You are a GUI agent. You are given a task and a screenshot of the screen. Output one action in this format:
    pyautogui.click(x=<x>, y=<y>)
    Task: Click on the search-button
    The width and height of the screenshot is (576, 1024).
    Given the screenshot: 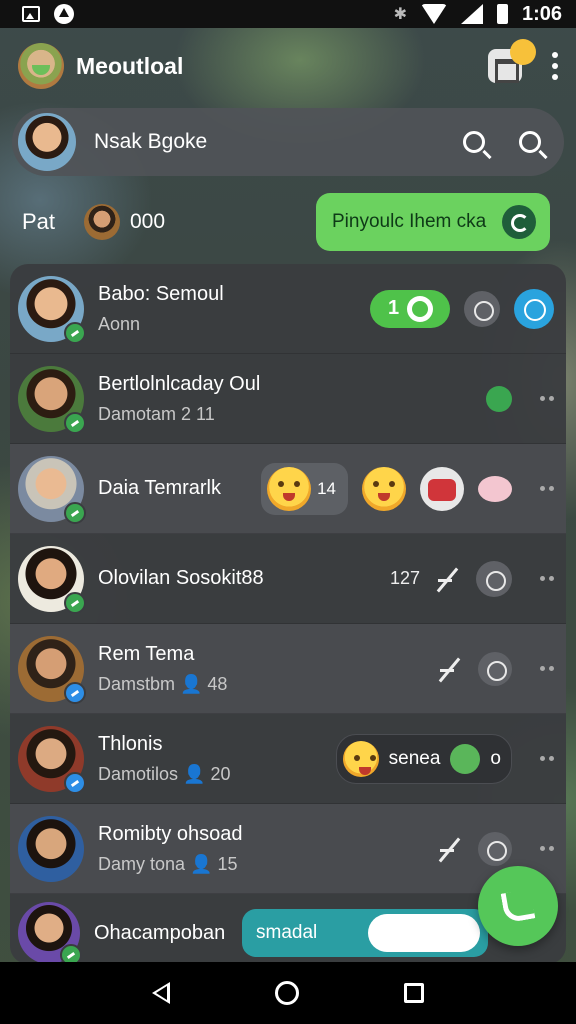 What is the action you would take?
    pyautogui.click(x=474, y=142)
    